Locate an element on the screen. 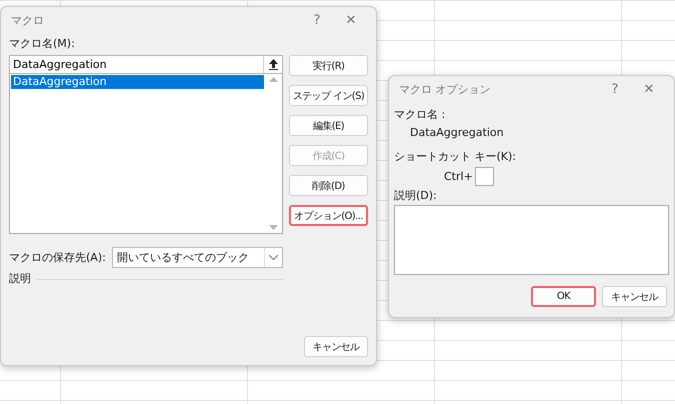 The height and width of the screenshot is (404, 675). window-title: マクロ is located at coordinates (28, 20).